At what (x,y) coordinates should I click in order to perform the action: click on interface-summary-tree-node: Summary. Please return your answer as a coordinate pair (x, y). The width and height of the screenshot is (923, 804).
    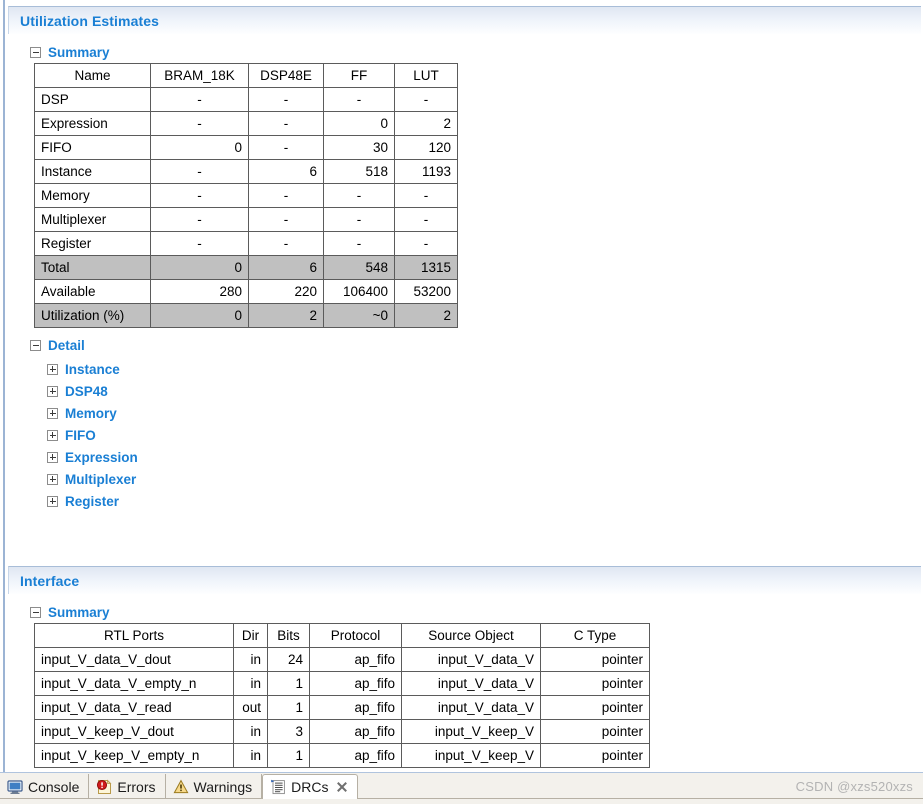
    Looking at the image, I should click on (464, 612).